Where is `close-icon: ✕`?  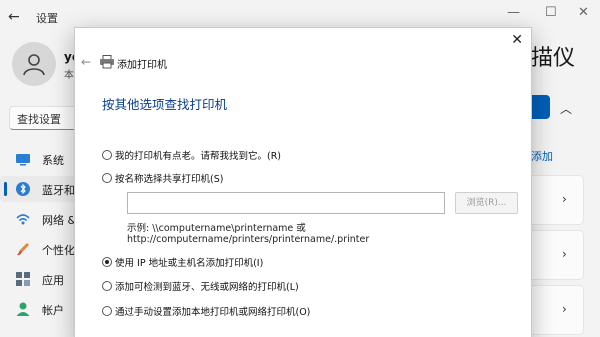
close-icon: ✕ is located at coordinates (517, 40).